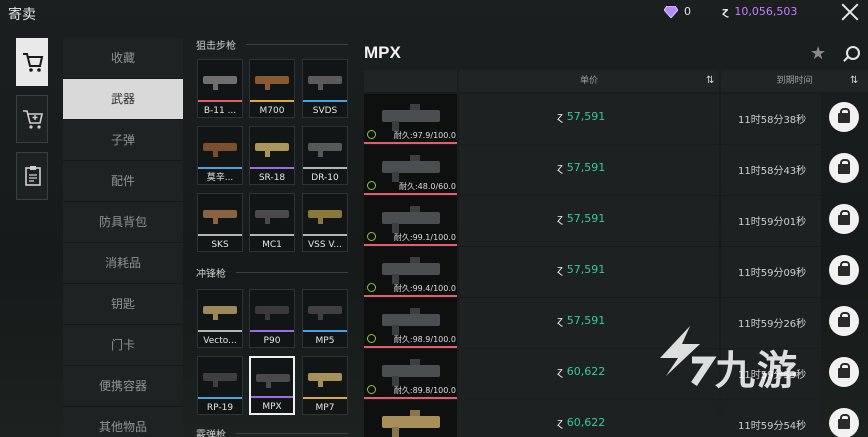 This screenshot has width=868, height=437. What do you see at coordinates (272, 385) in the screenshot?
I see `weapon-cell: MPX` at bounding box center [272, 385].